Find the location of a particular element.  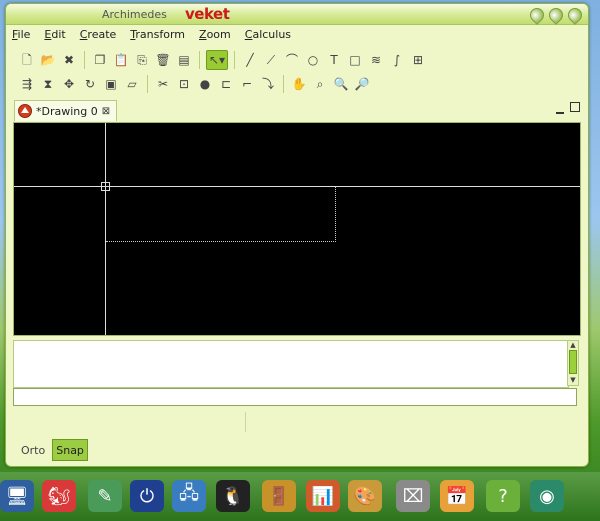

scroll-down-icon: ▼ is located at coordinates (573, 380).